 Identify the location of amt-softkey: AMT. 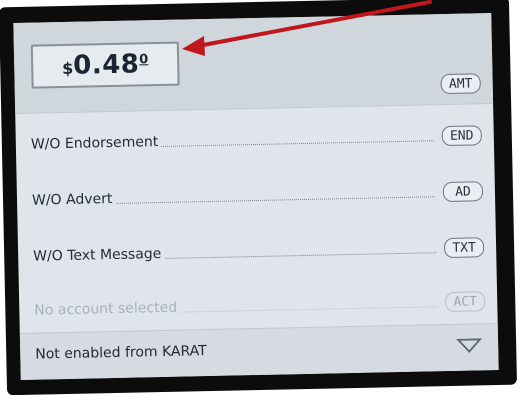
(460, 84).